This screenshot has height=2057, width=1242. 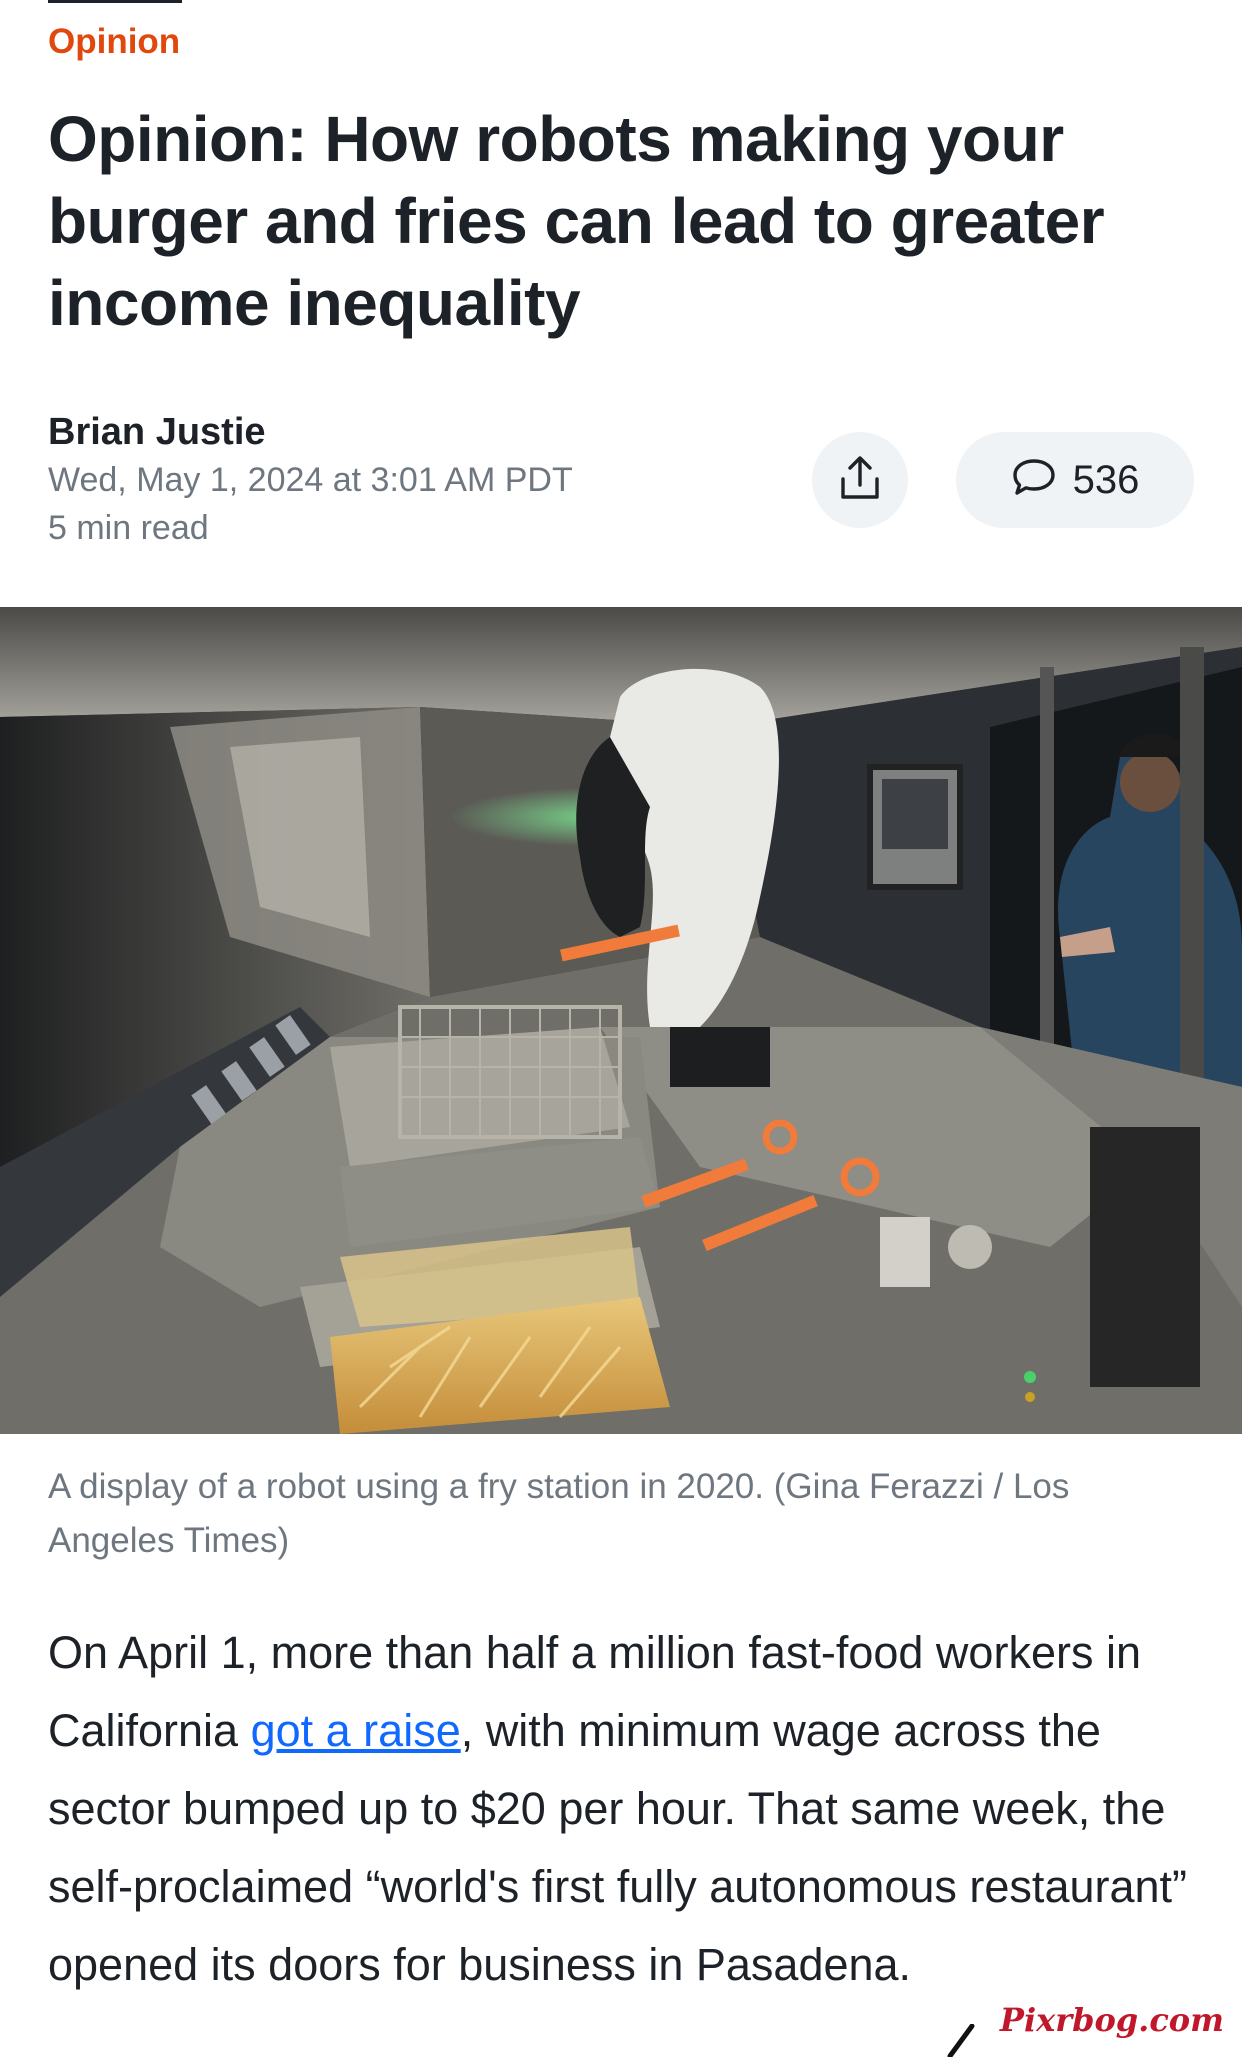 I want to click on got-a-raise-link: got a raise, so click(x=356, y=1730).